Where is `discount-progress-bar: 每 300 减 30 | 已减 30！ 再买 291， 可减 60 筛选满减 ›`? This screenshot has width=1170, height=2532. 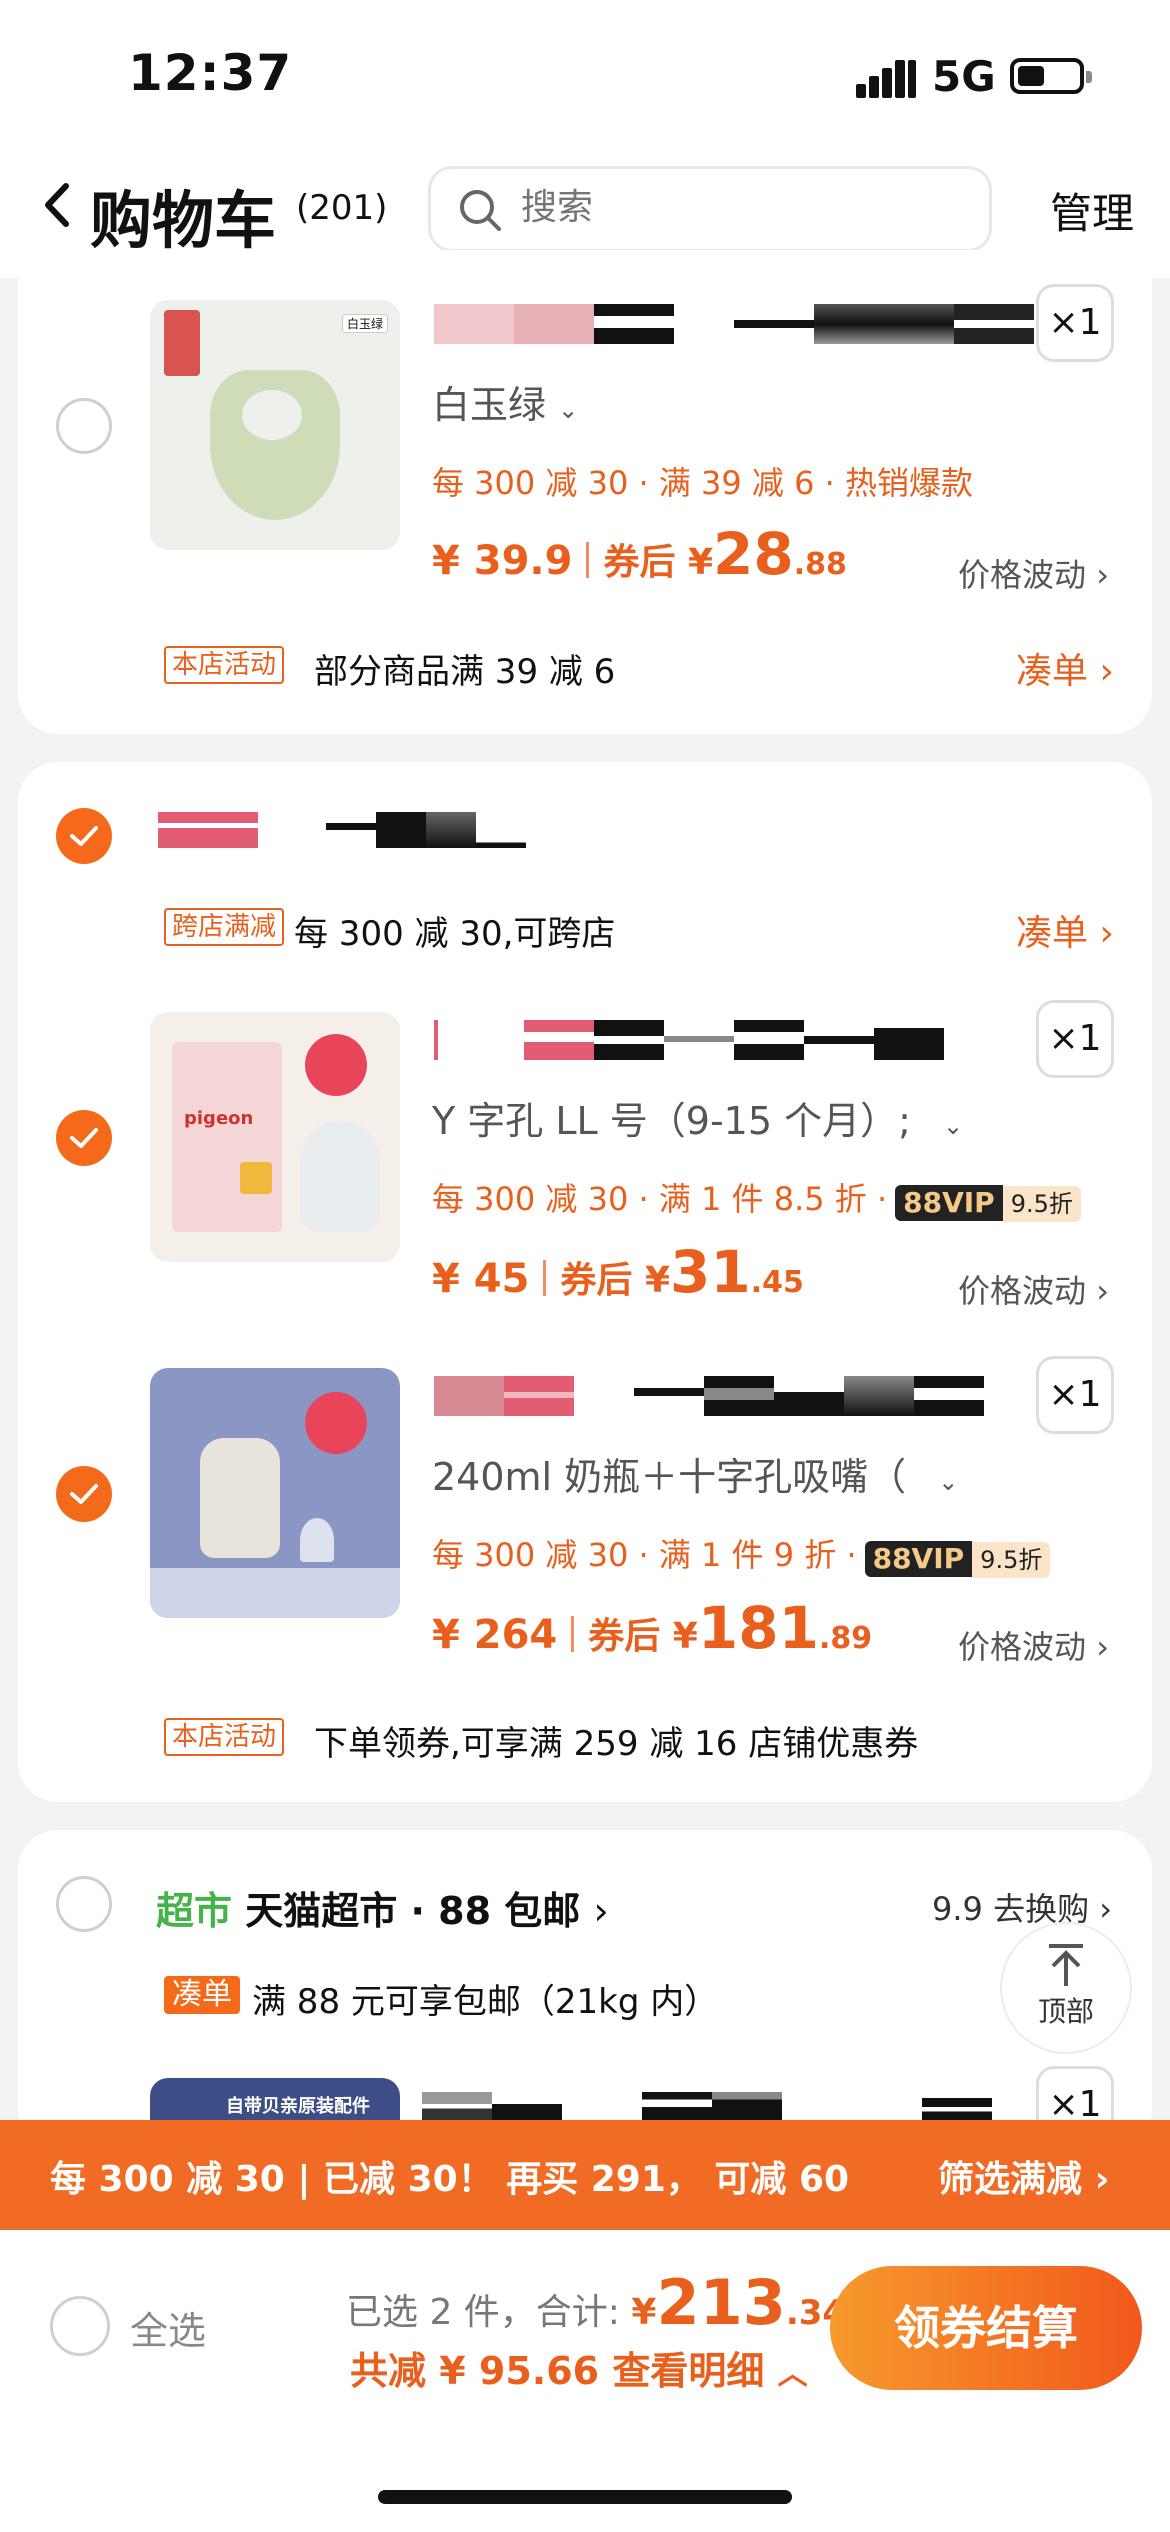
discount-progress-bar: 每 300 减 30 | 已减 30！ 再买 291， 可减 60 筛选满减 › is located at coordinates (585, 2175).